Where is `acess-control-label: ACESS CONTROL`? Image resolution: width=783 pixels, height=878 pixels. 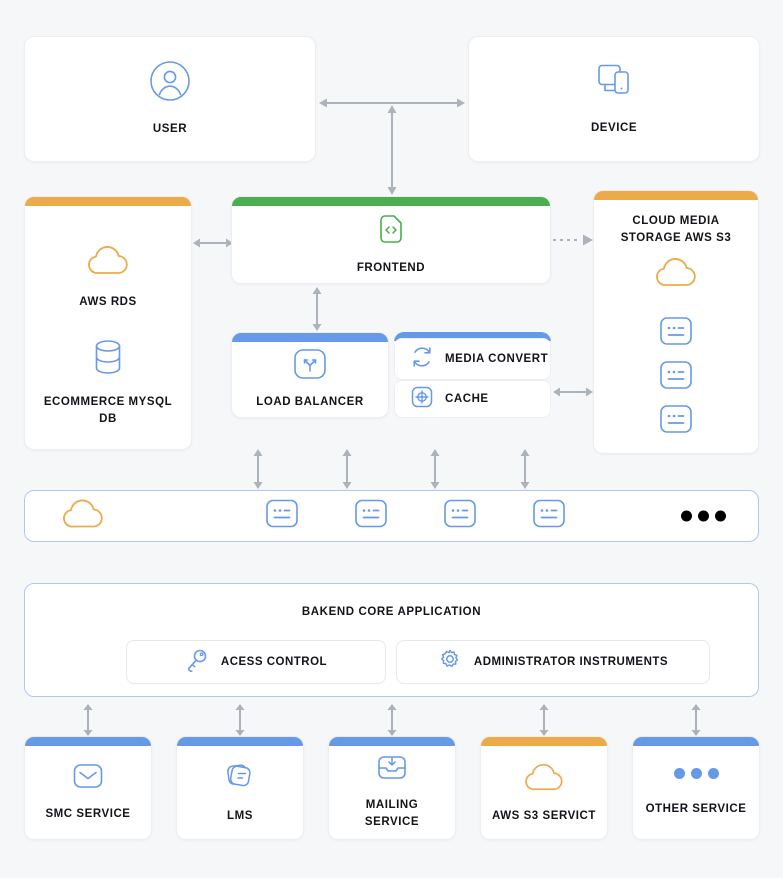
acess-control-label: ACESS CONTROL is located at coordinates (274, 662).